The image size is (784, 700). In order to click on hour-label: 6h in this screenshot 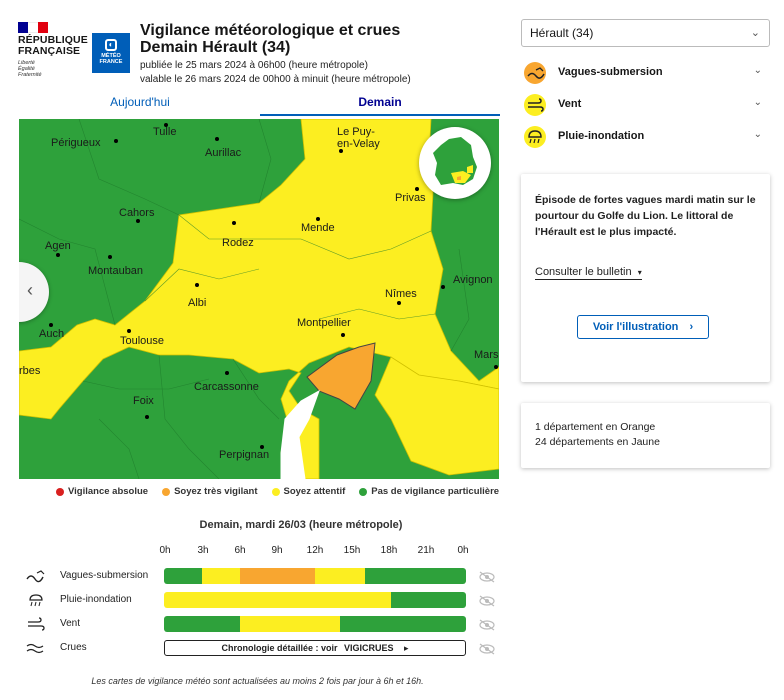, I will do `click(240, 550)`.